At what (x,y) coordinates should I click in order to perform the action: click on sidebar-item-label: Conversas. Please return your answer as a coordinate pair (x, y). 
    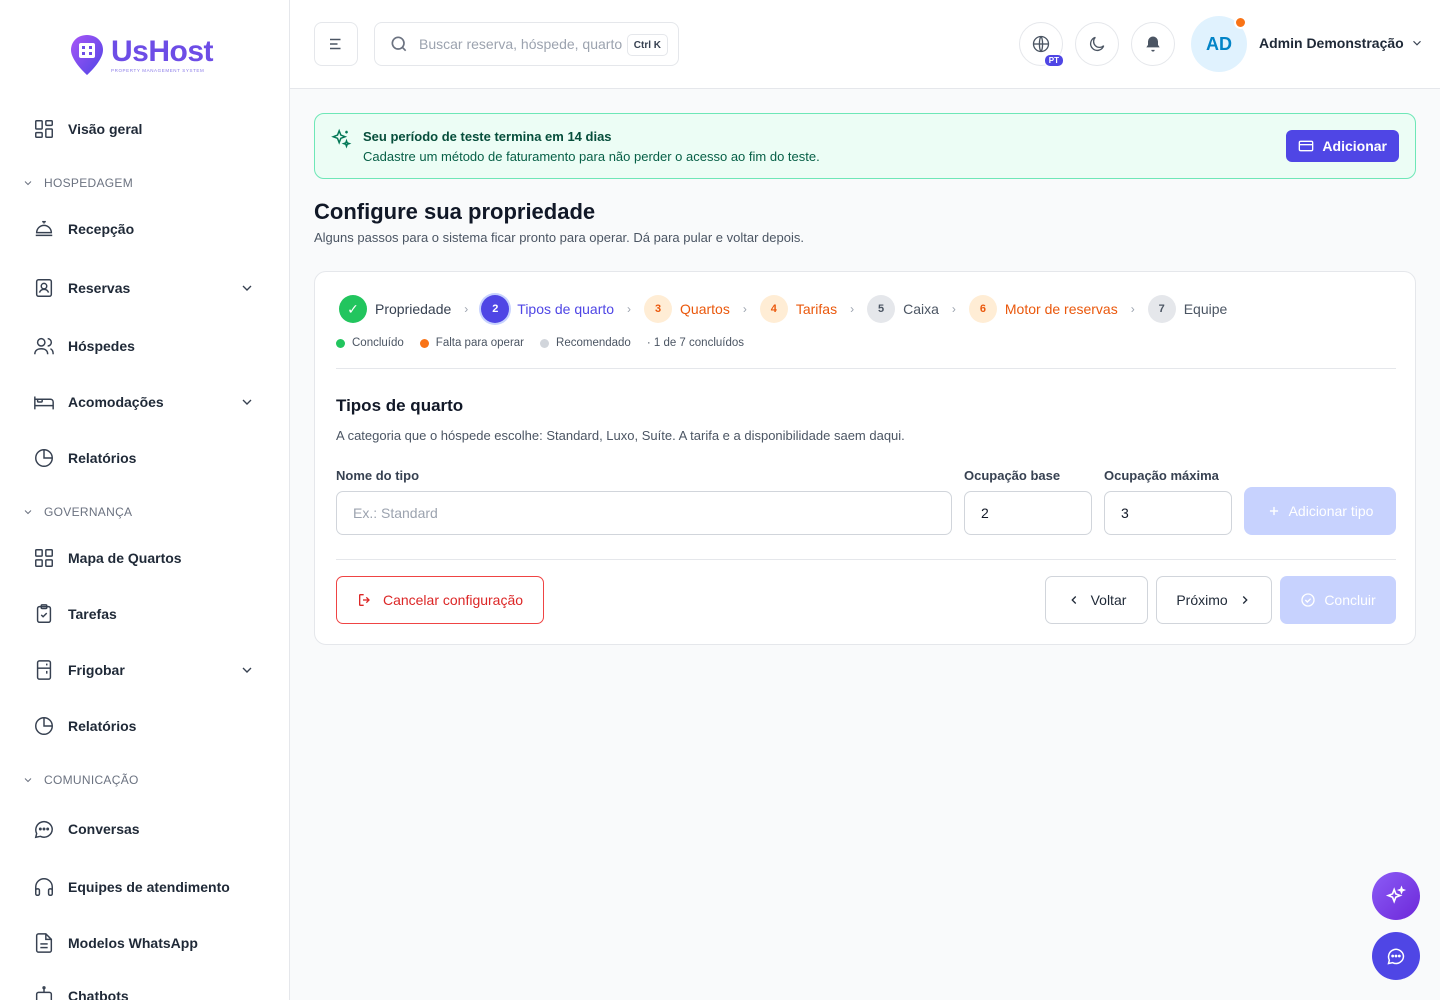
    Looking at the image, I should click on (104, 829).